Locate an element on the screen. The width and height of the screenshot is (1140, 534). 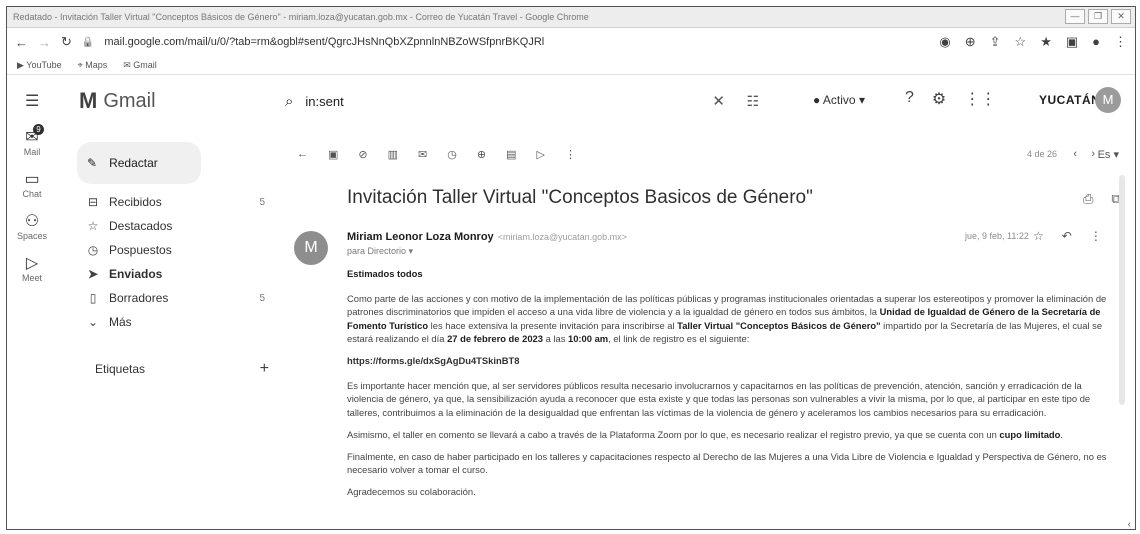
message-actions: ☆ ↶ ⋮ is located at coordinates (1067, 236).